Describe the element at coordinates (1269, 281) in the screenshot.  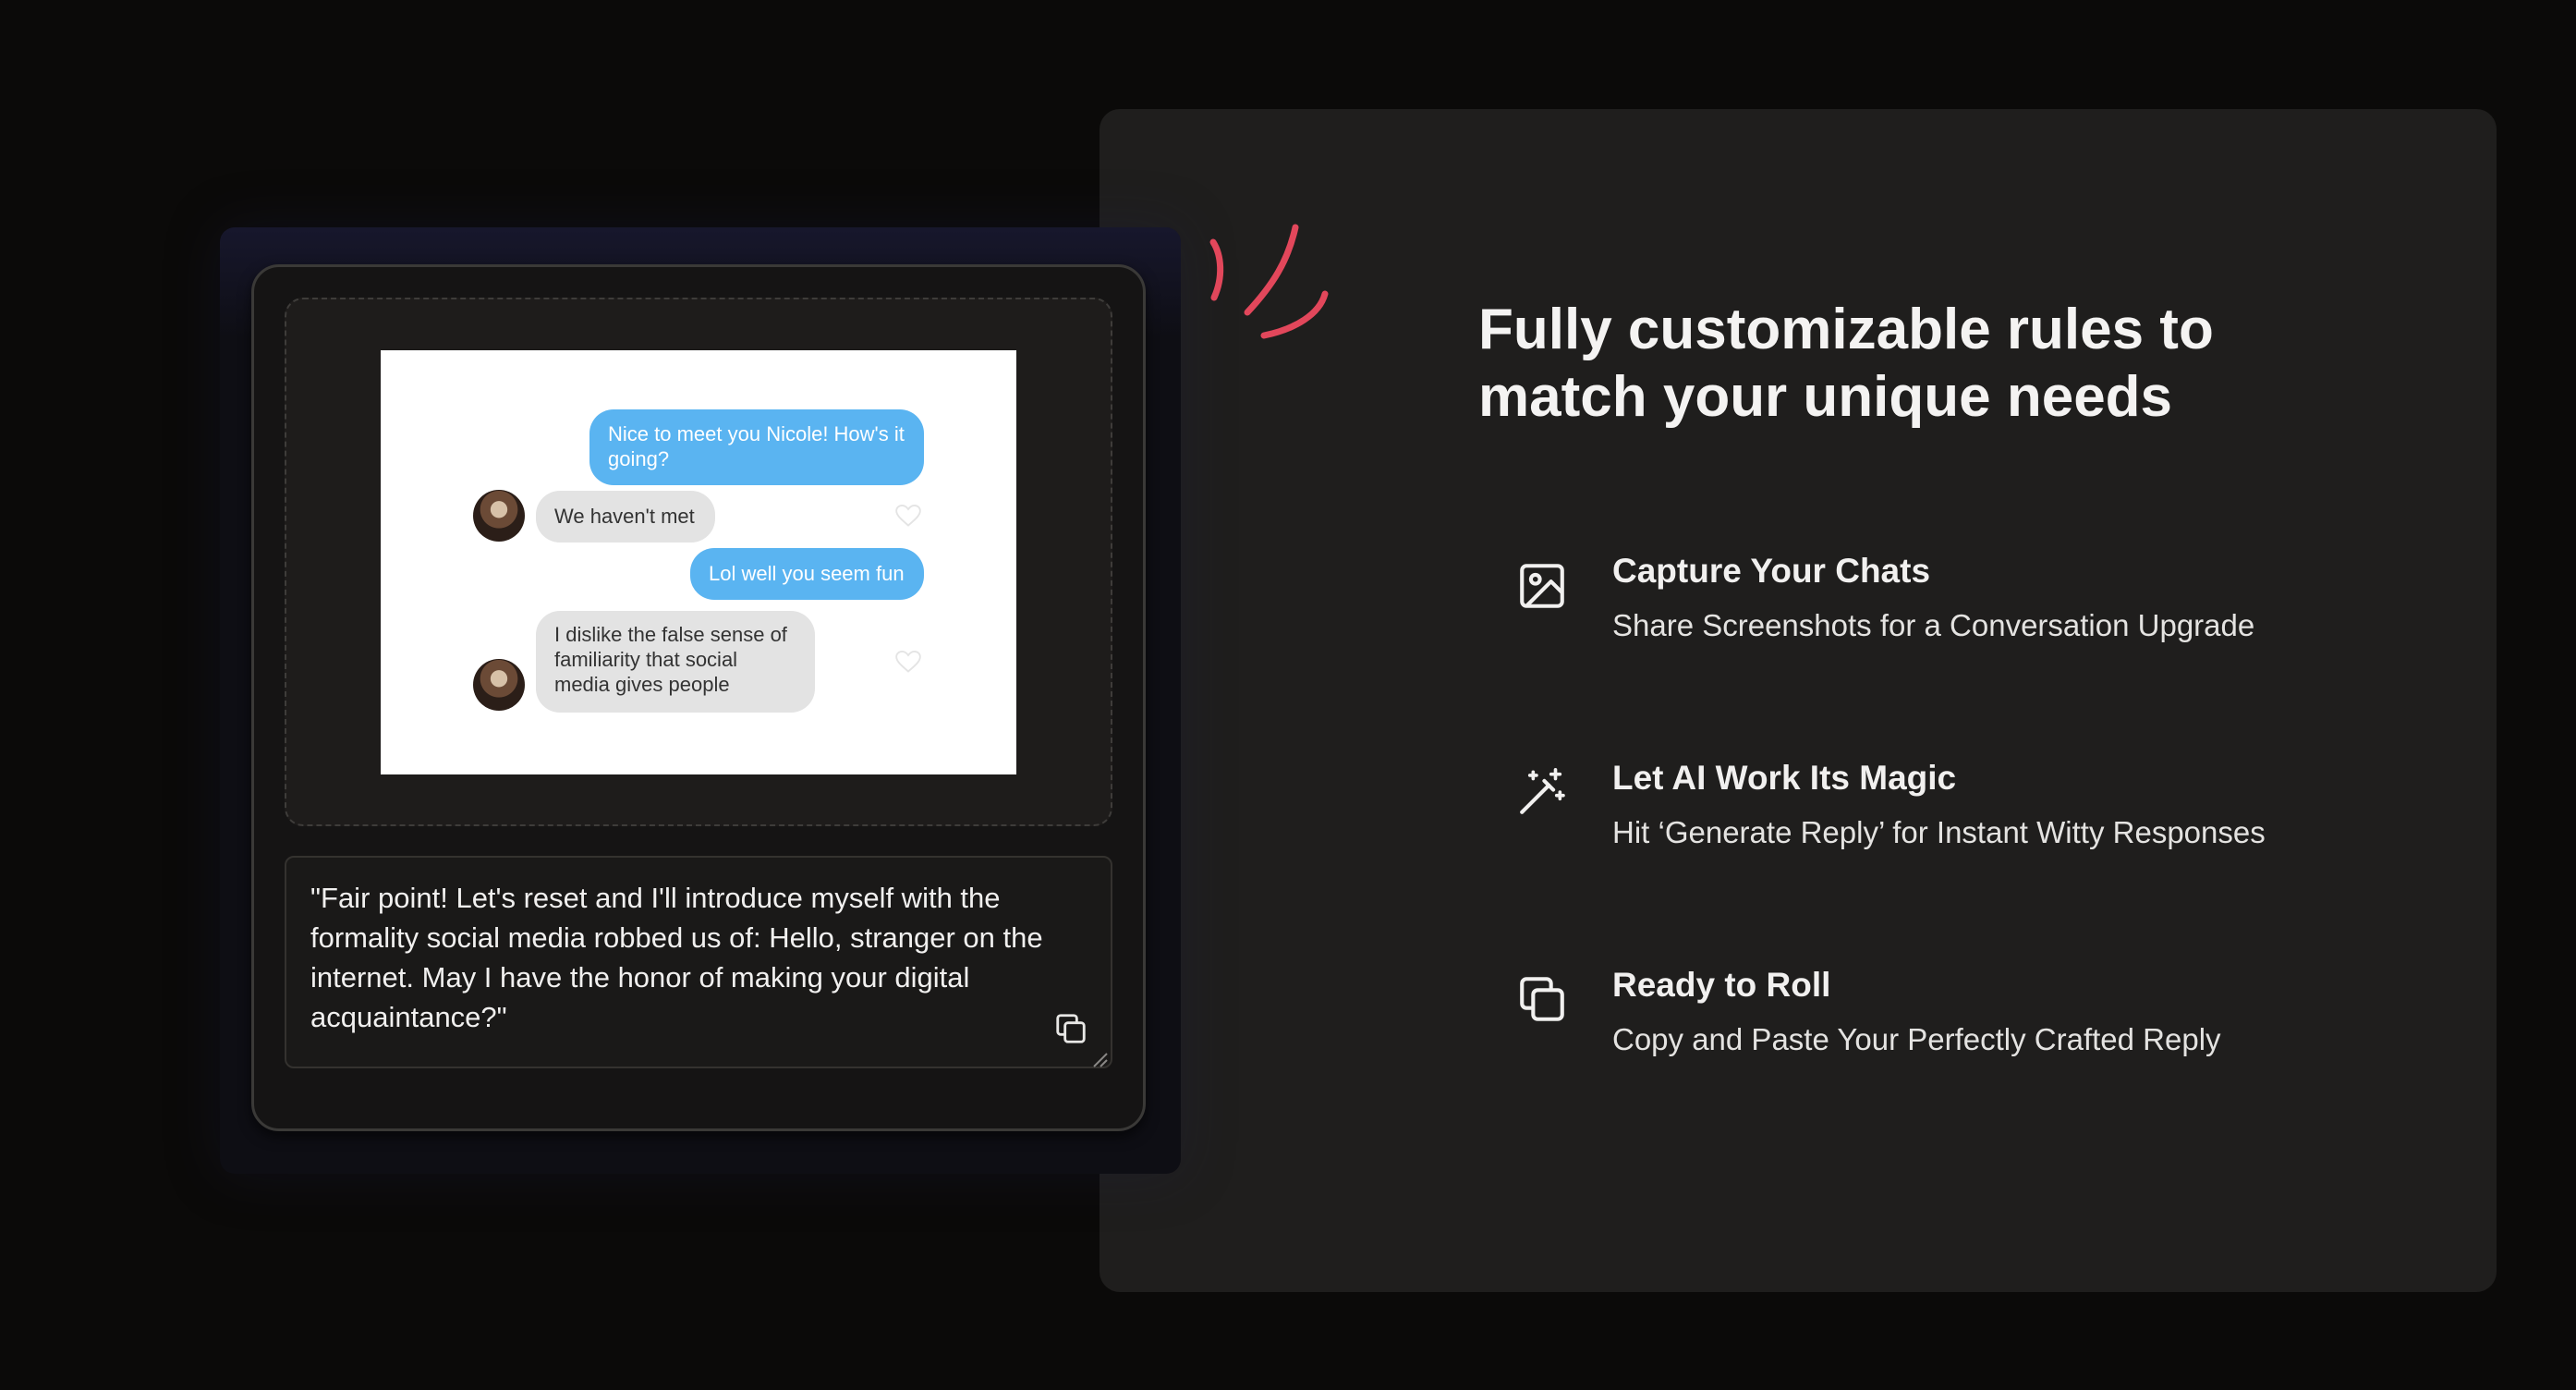
I see `emphasis-doodle-icon` at that location.